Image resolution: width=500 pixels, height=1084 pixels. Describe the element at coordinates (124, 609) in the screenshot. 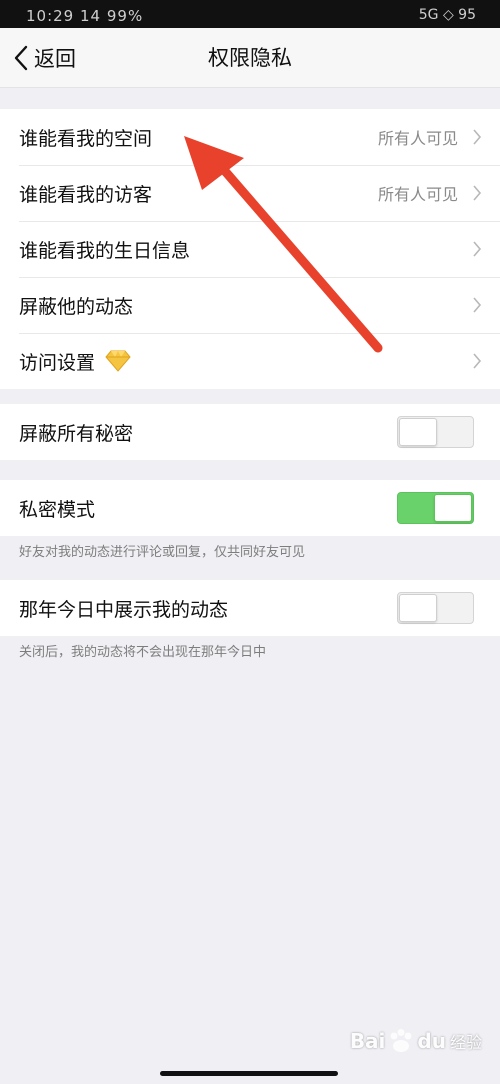

I see `row-label: 那年今日中展示我的动态` at that location.